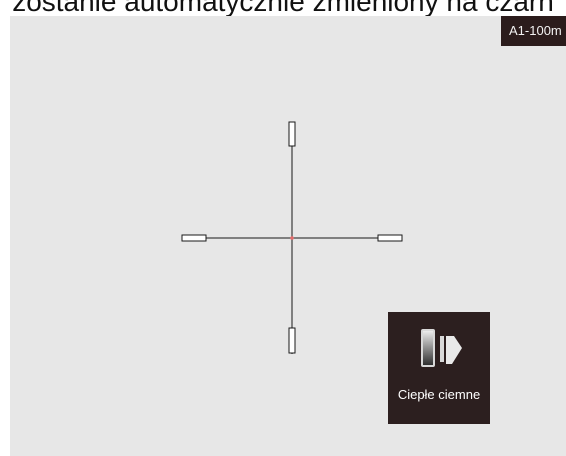 The image size is (566, 456). Describe the element at coordinates (194, 238) in the screenshot. I see `reticle-left-post` at that location.